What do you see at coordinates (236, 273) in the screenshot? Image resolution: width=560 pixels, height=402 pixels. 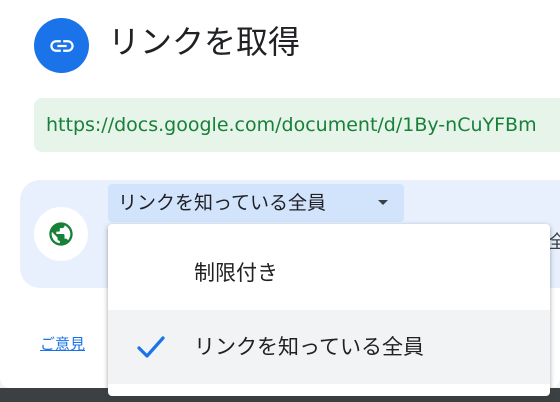 I see `menu-item-label: 制限付き` at bounding box center [236, 273].